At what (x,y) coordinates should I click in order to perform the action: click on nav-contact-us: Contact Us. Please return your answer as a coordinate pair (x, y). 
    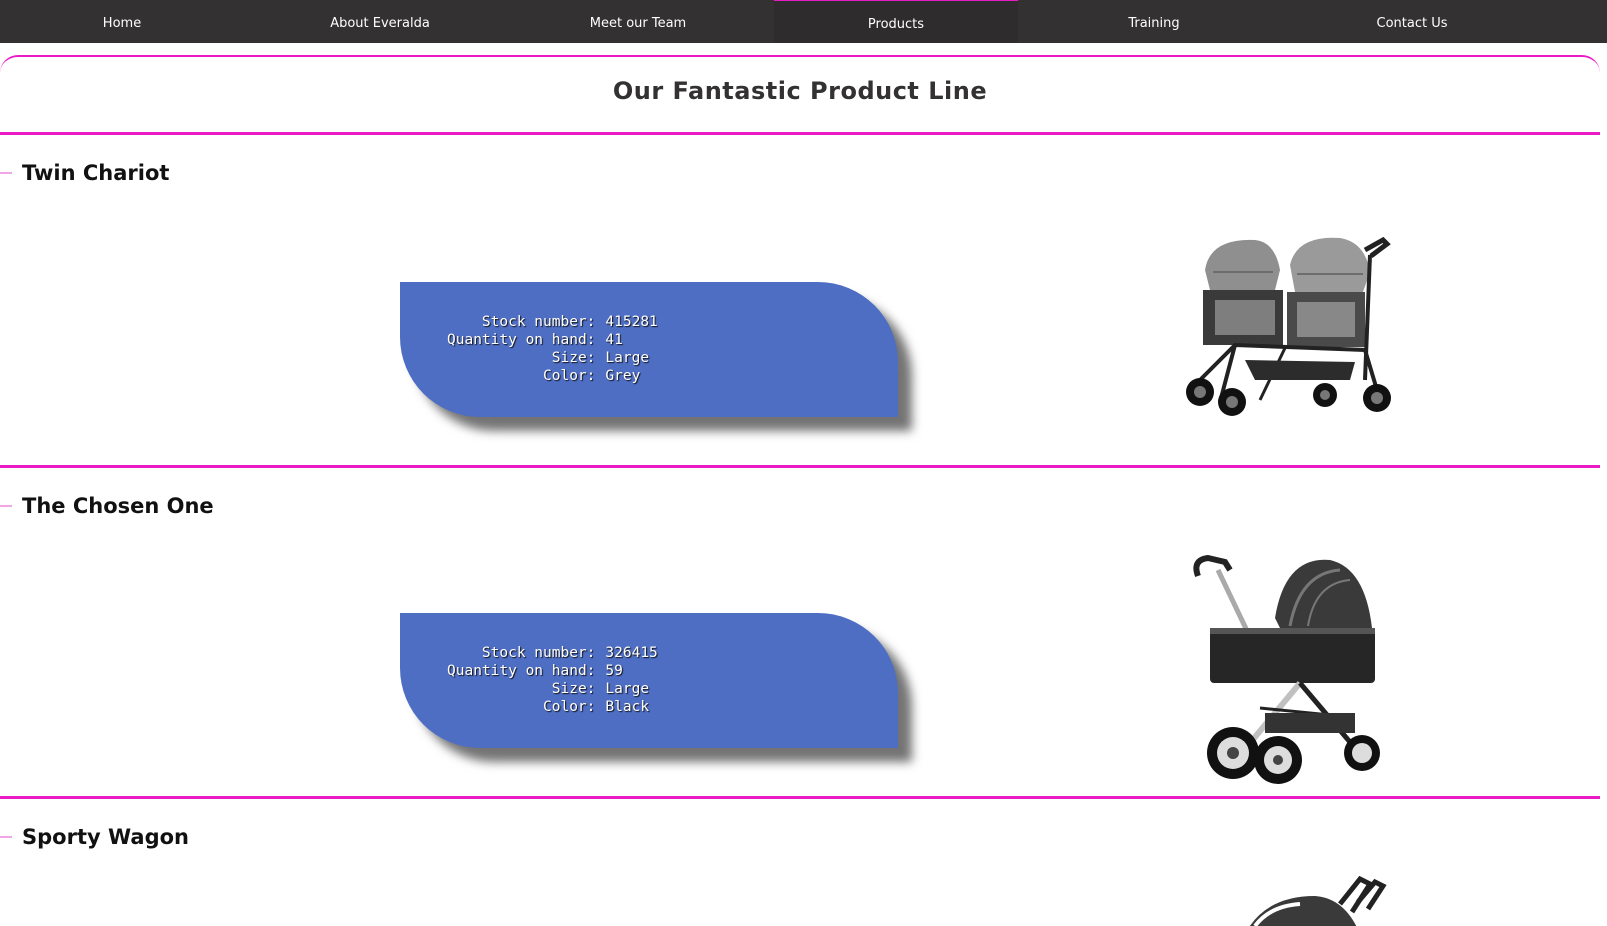
    Looking at the image, I should click on (1412, 21).